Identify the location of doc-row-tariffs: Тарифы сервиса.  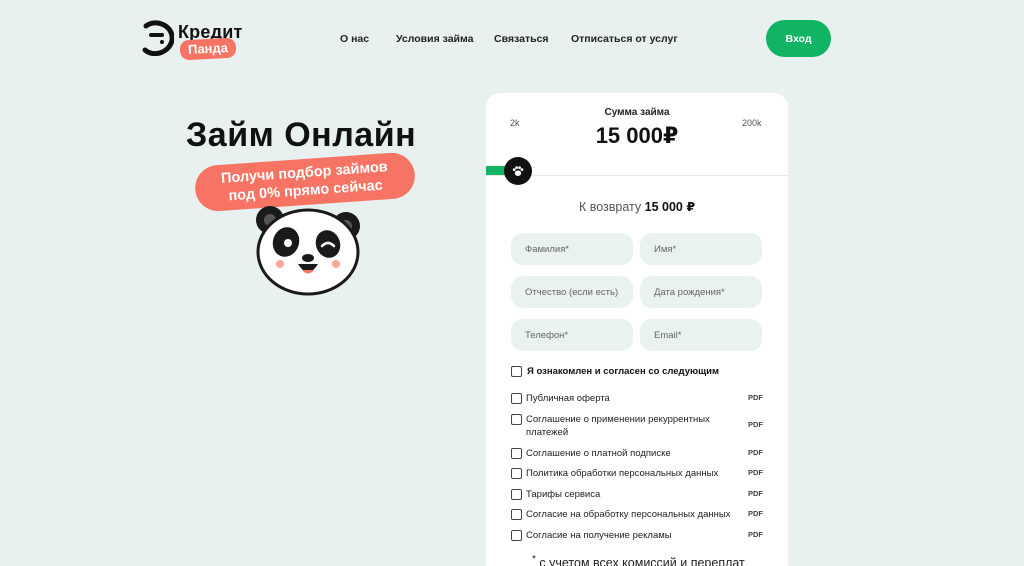
(626, 494).